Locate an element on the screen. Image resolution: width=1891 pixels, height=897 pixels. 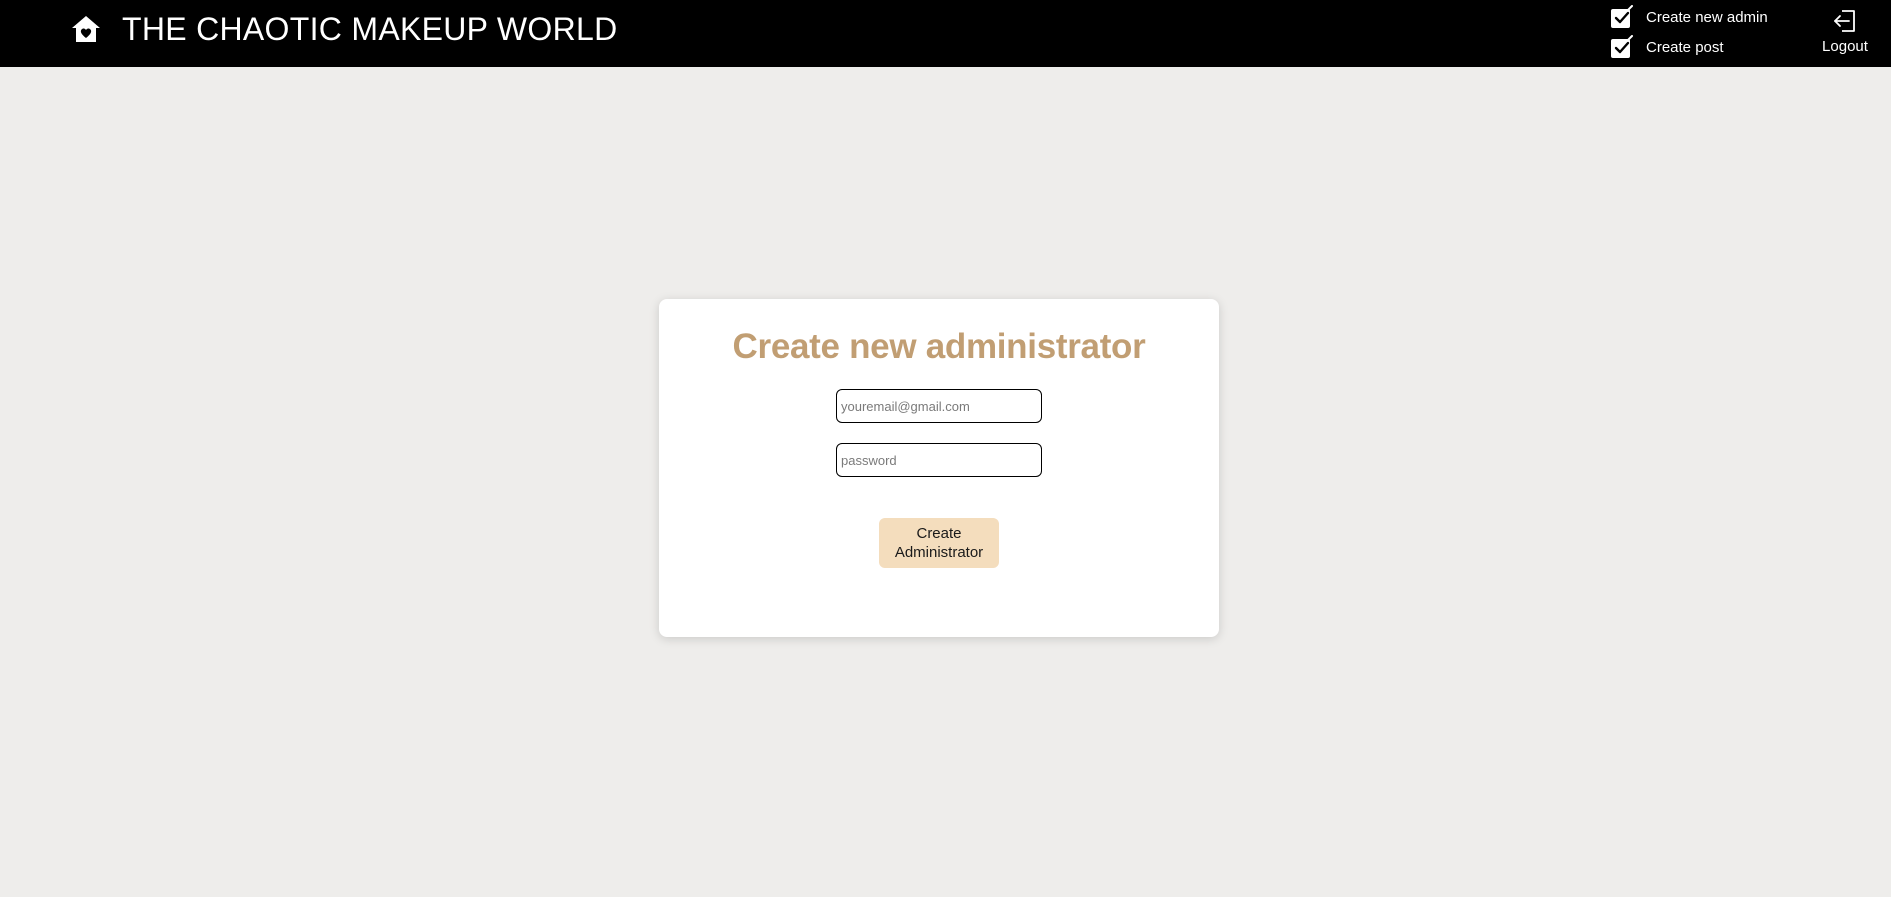
page-title: Create new administrator is located at coordinates (939, 346).